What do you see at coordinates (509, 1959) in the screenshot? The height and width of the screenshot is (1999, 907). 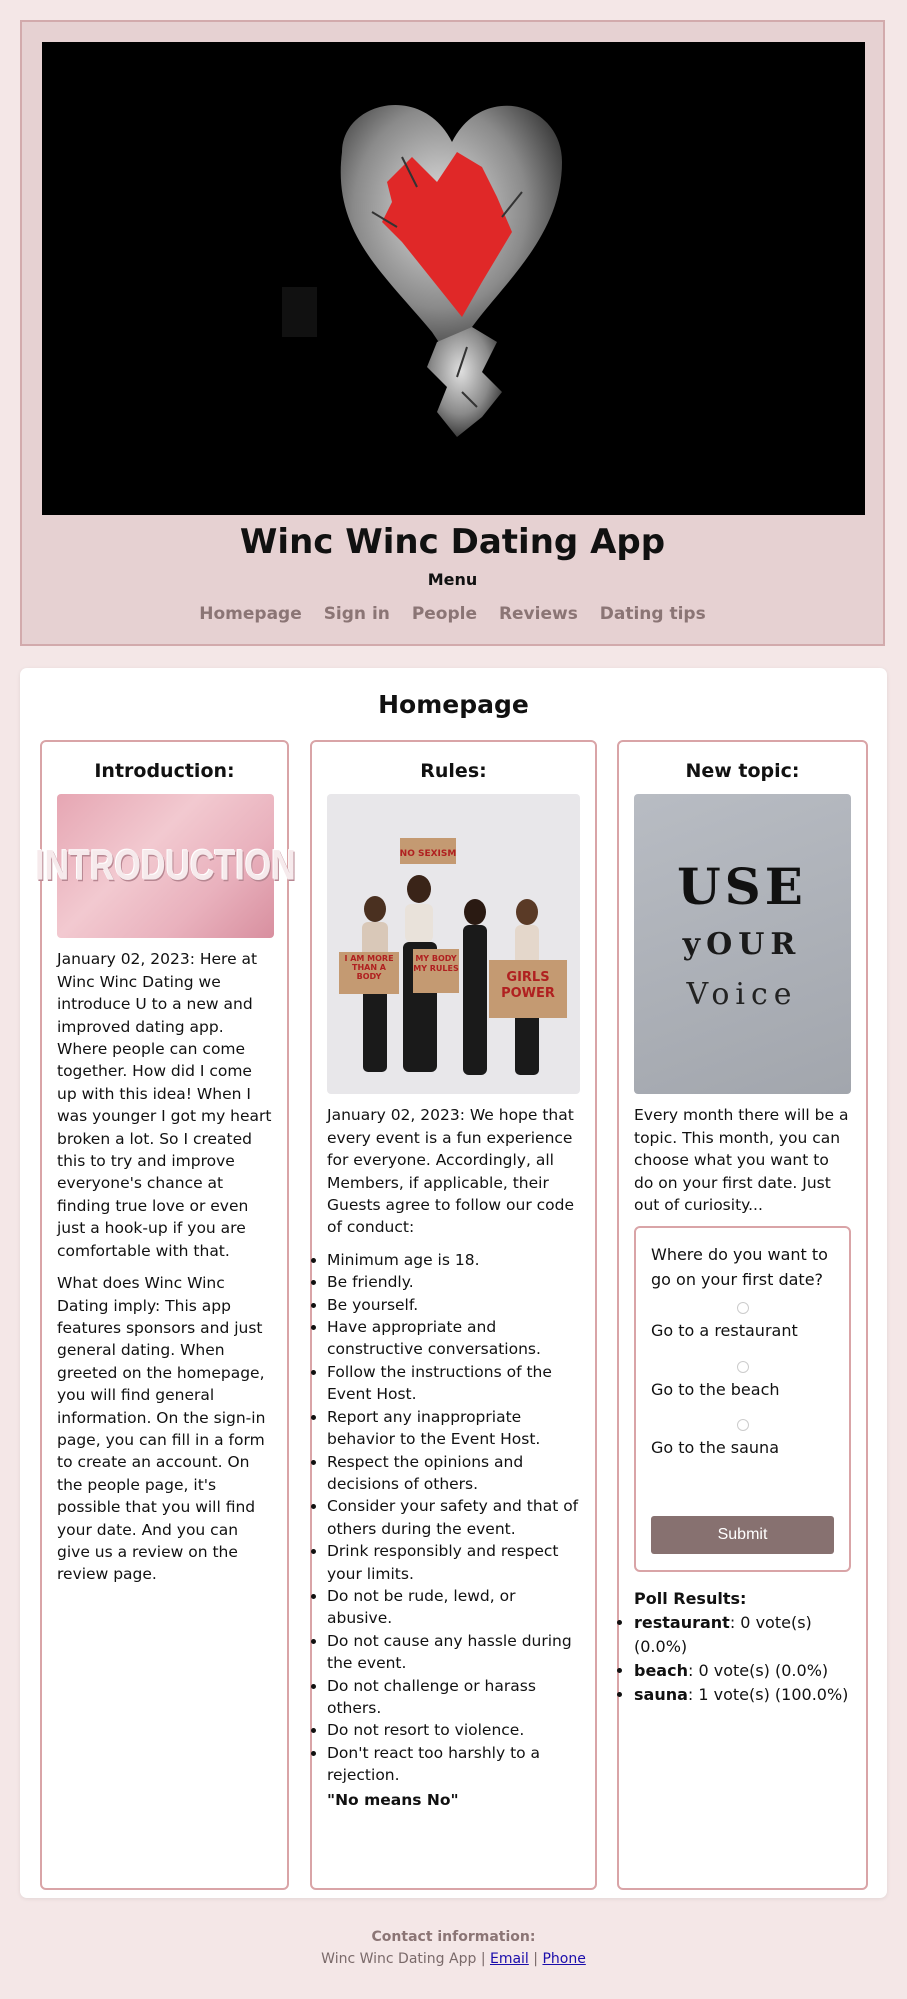 I see `email-link: Email` at bounding box center [509, 1959].